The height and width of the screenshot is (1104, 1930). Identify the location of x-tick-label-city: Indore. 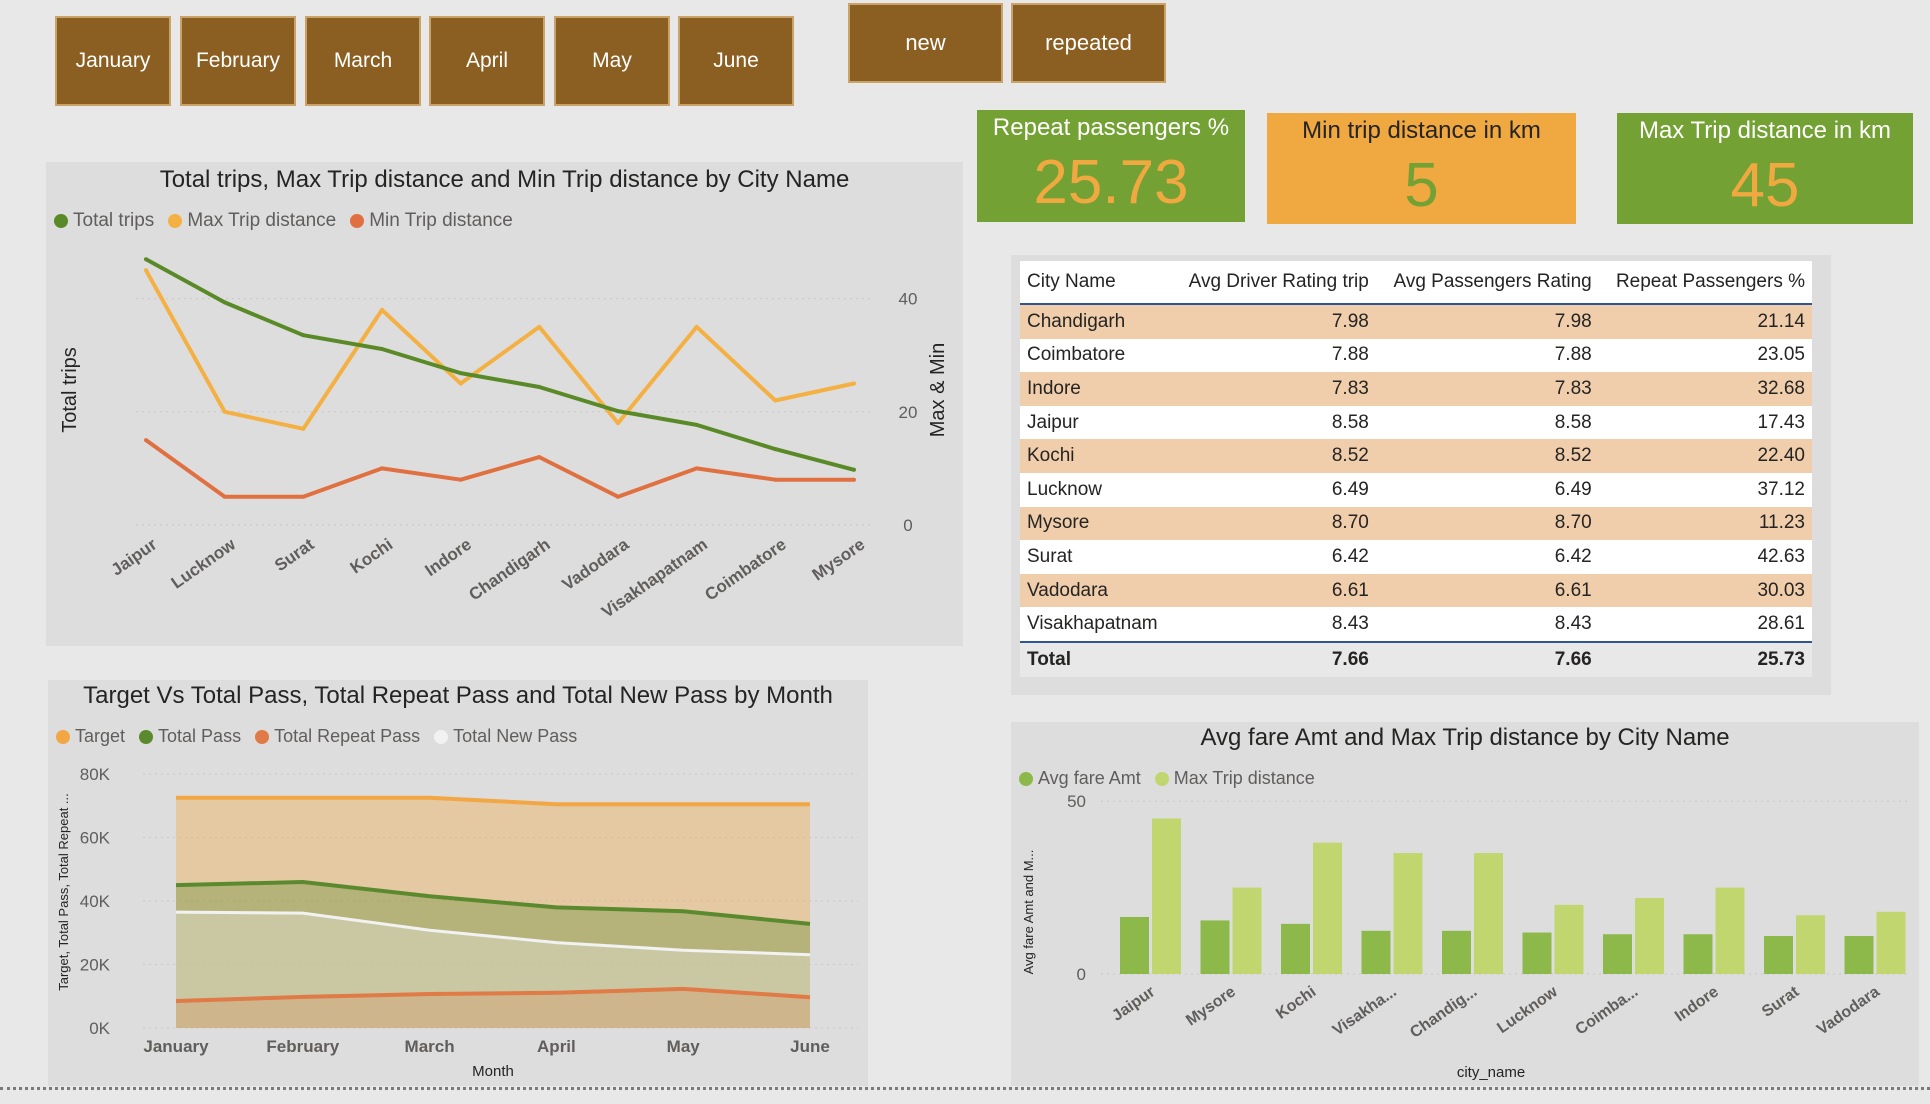
(448, 557).